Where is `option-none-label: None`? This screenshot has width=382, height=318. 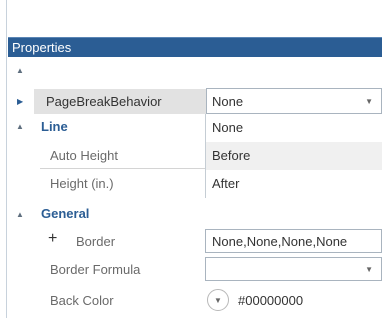
option-none-label: None is located at coordinates (228, 127).